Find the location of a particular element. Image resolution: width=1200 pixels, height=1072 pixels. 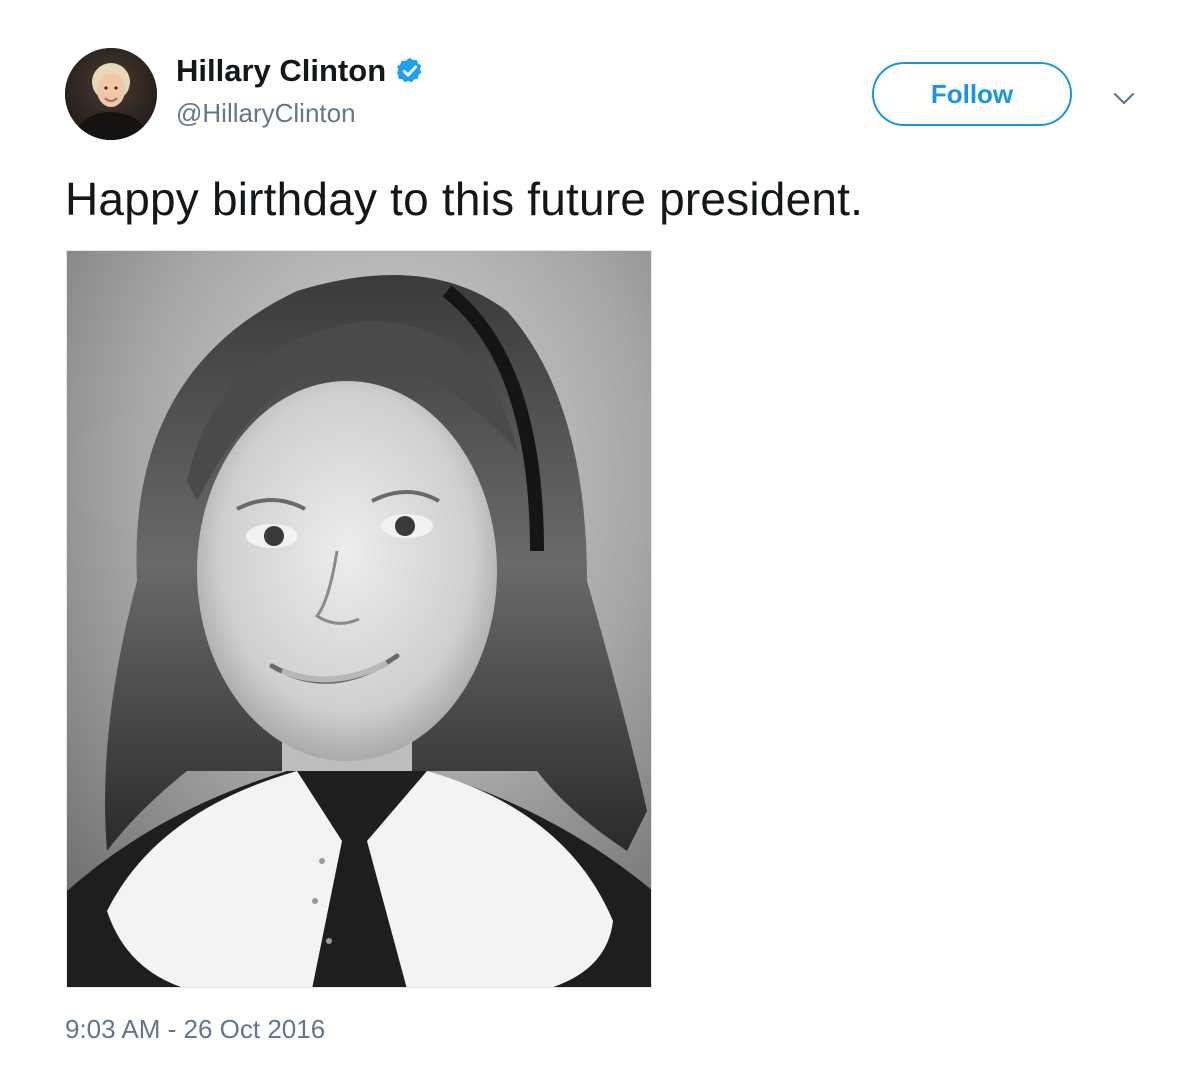

tweet-timestamp: 9:03 AM - 26 Oct 2016 is located at coordinates (195, 1029).